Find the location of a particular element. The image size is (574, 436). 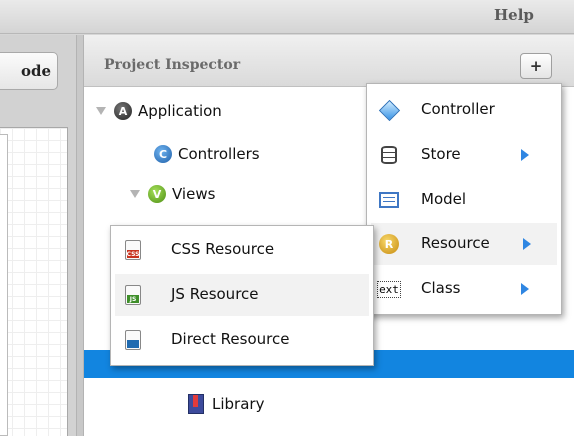

menu-item-direct-resource: Direct Resource is located at coordinates (242, 340).